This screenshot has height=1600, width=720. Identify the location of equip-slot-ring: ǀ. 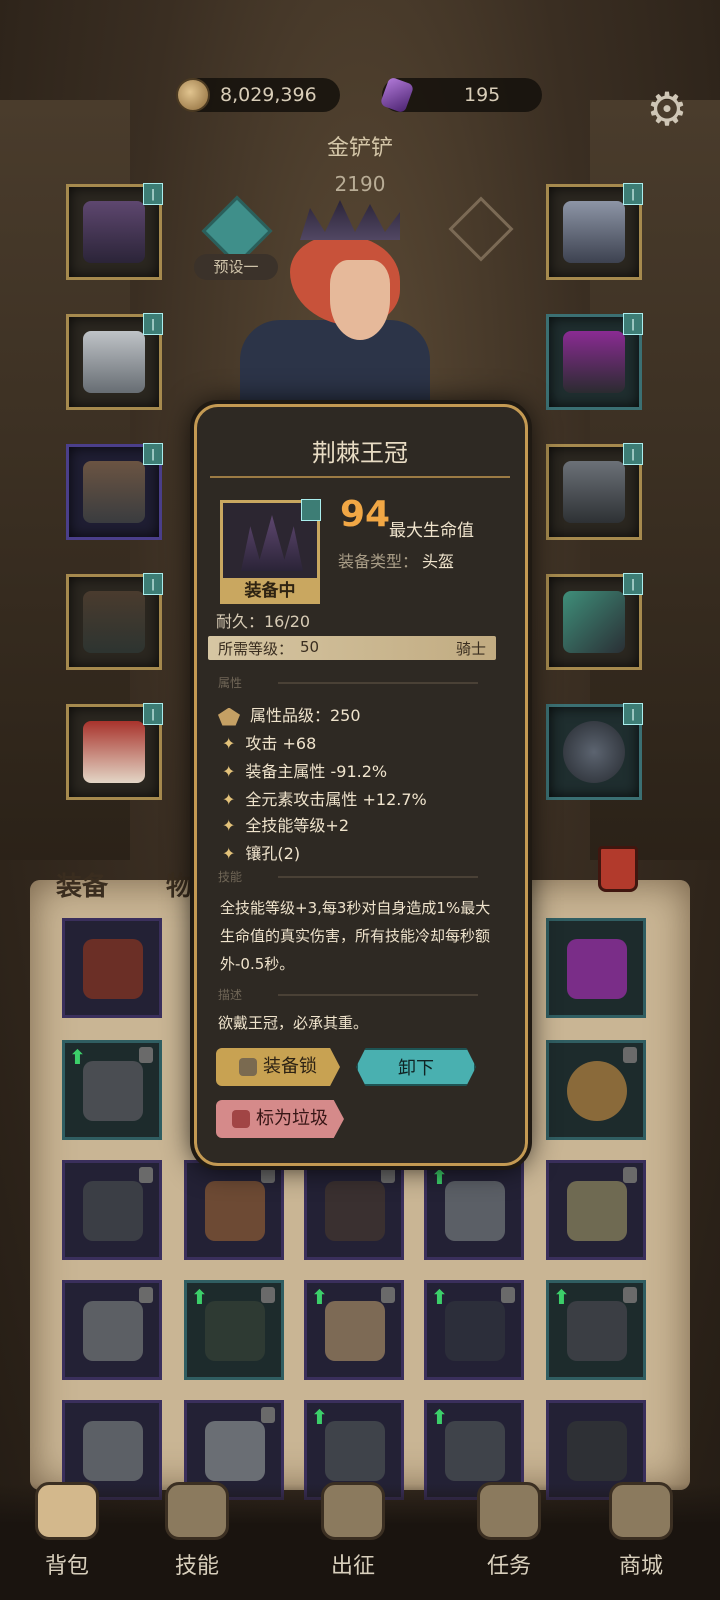
(594, 491).